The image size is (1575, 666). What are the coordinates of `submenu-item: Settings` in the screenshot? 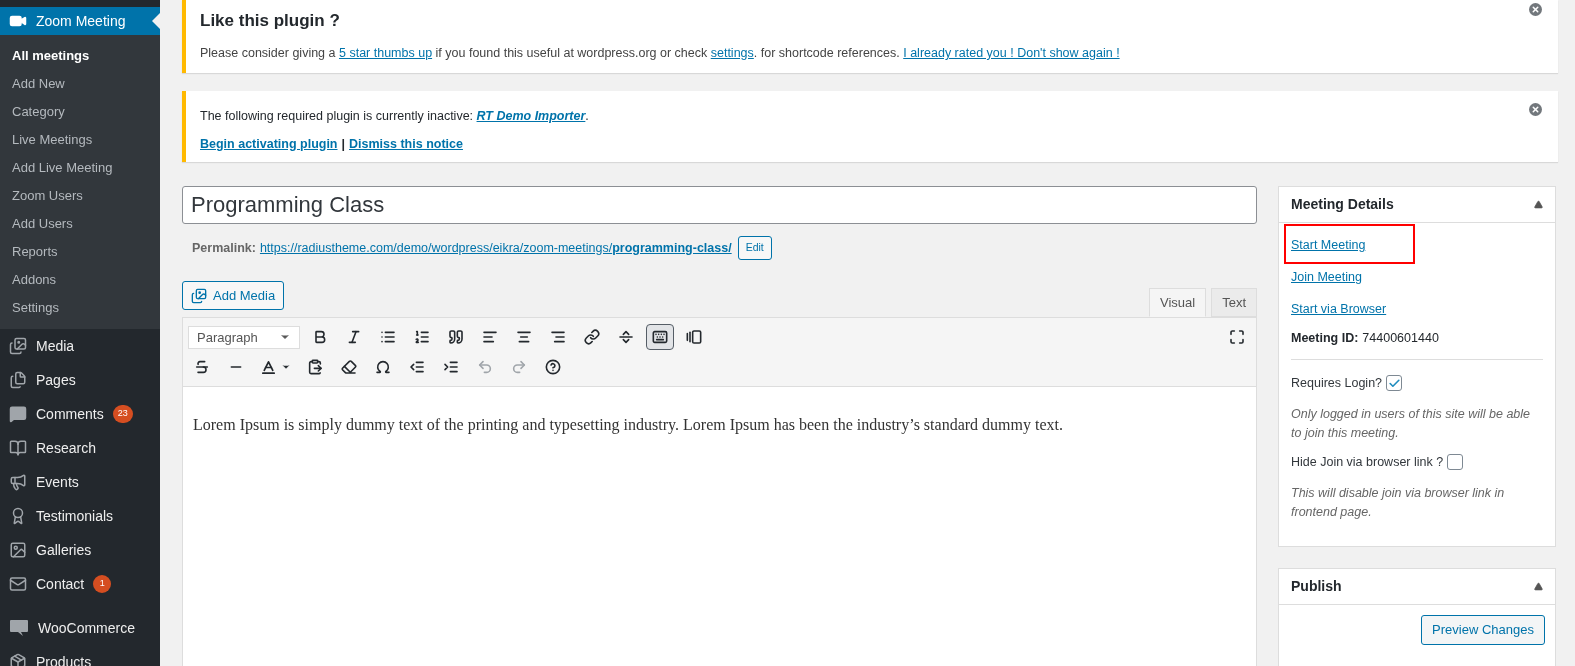 It's located at (80, 308).